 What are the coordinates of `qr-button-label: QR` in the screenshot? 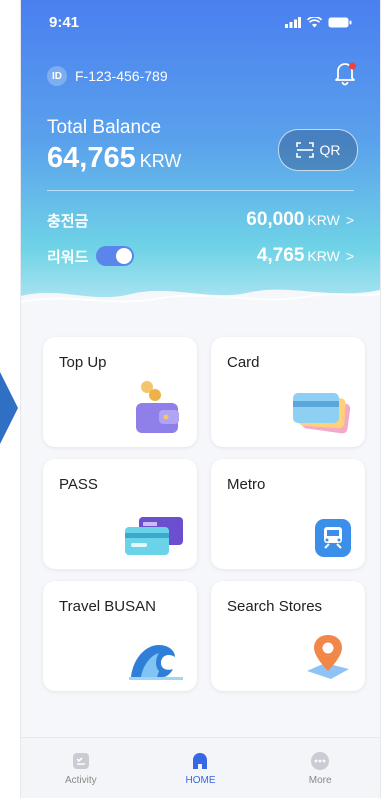 It's located at (330, 150).